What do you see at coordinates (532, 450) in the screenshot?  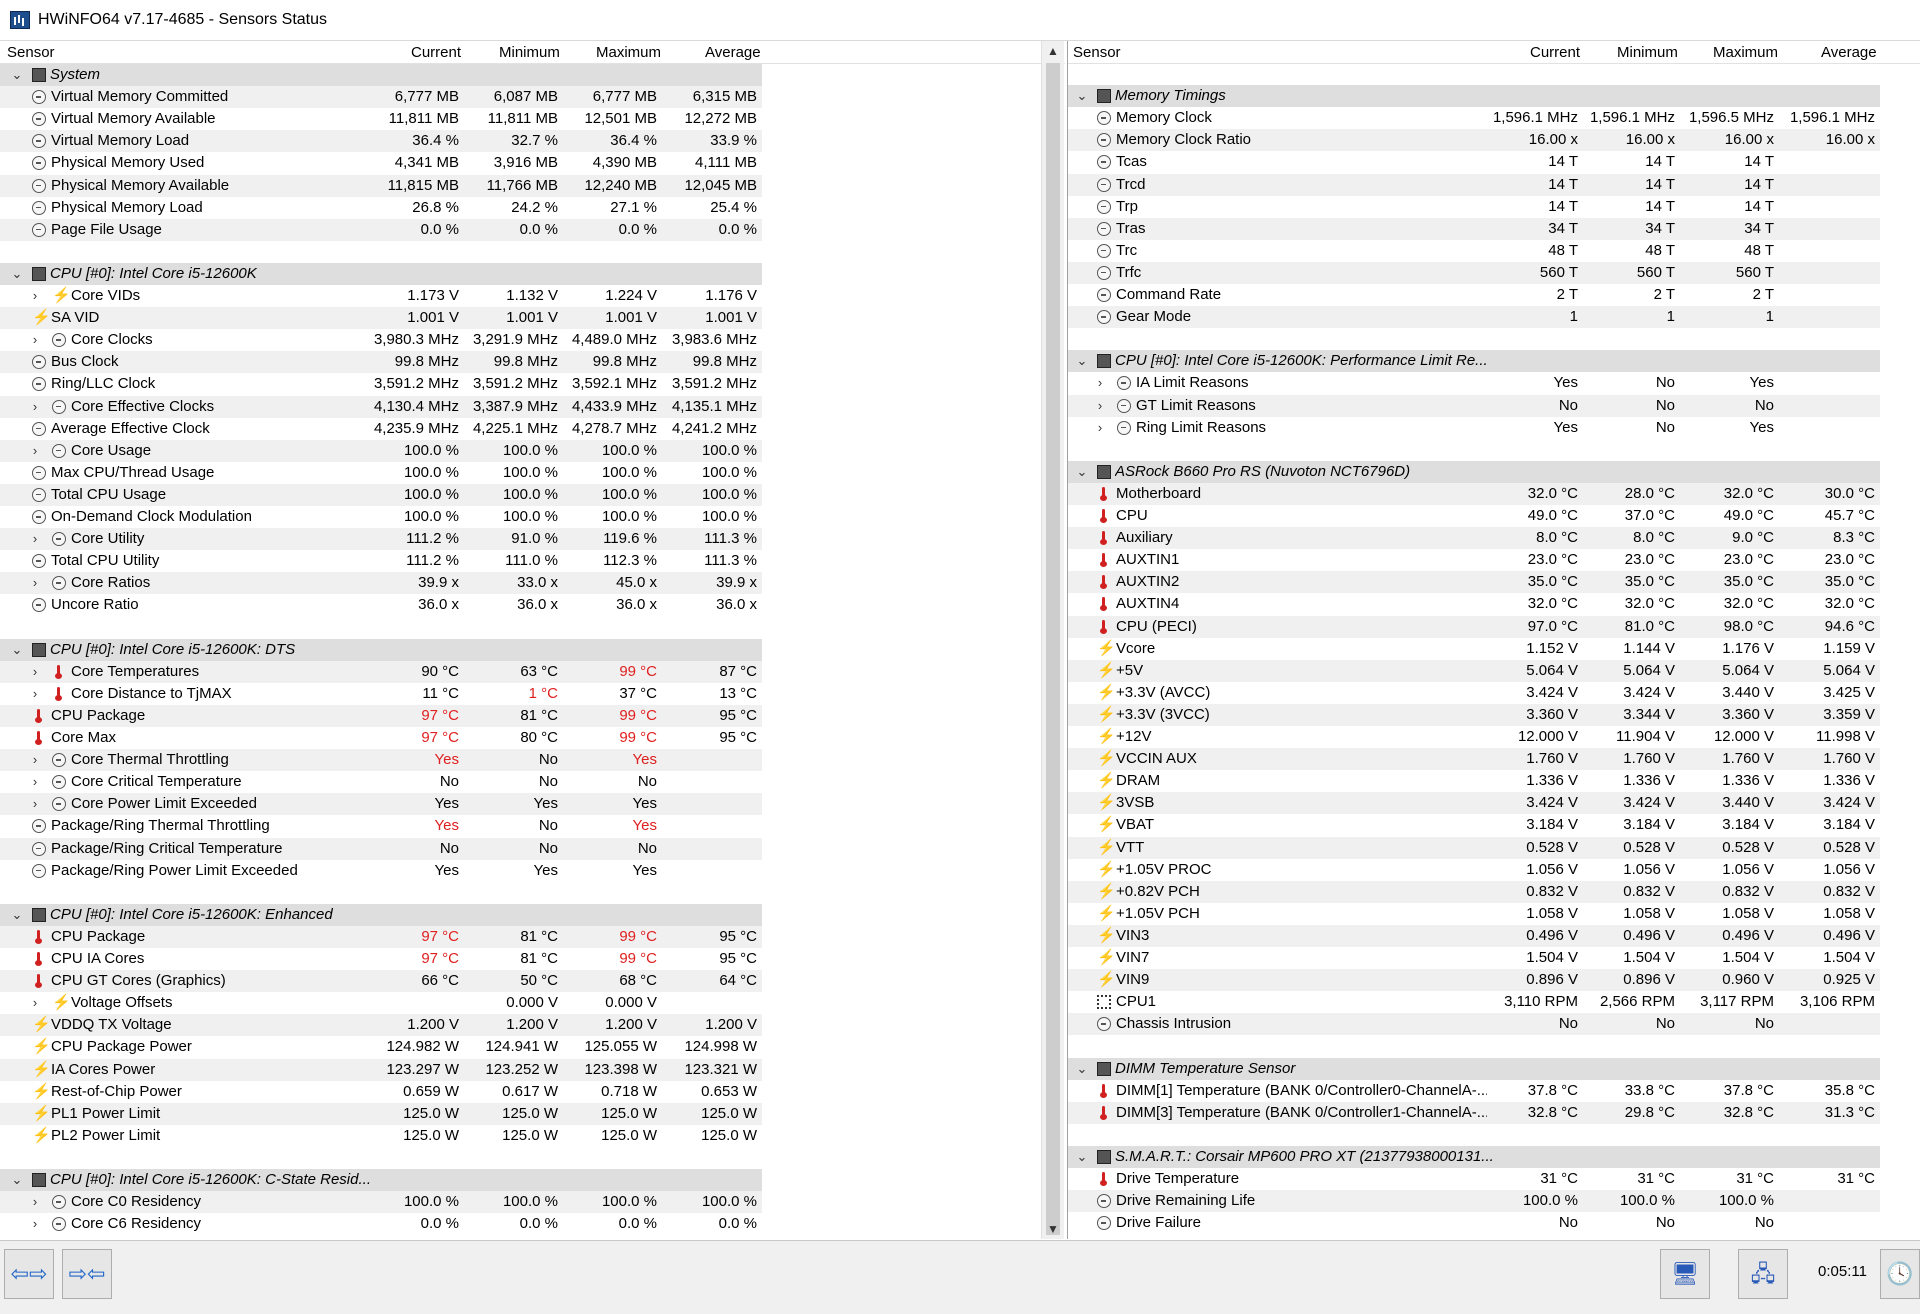 I see `sensor-row: › Core Usage 100.0 % 100.0 % 100.0 % 100.0 %` at bounding box center [532, 450].